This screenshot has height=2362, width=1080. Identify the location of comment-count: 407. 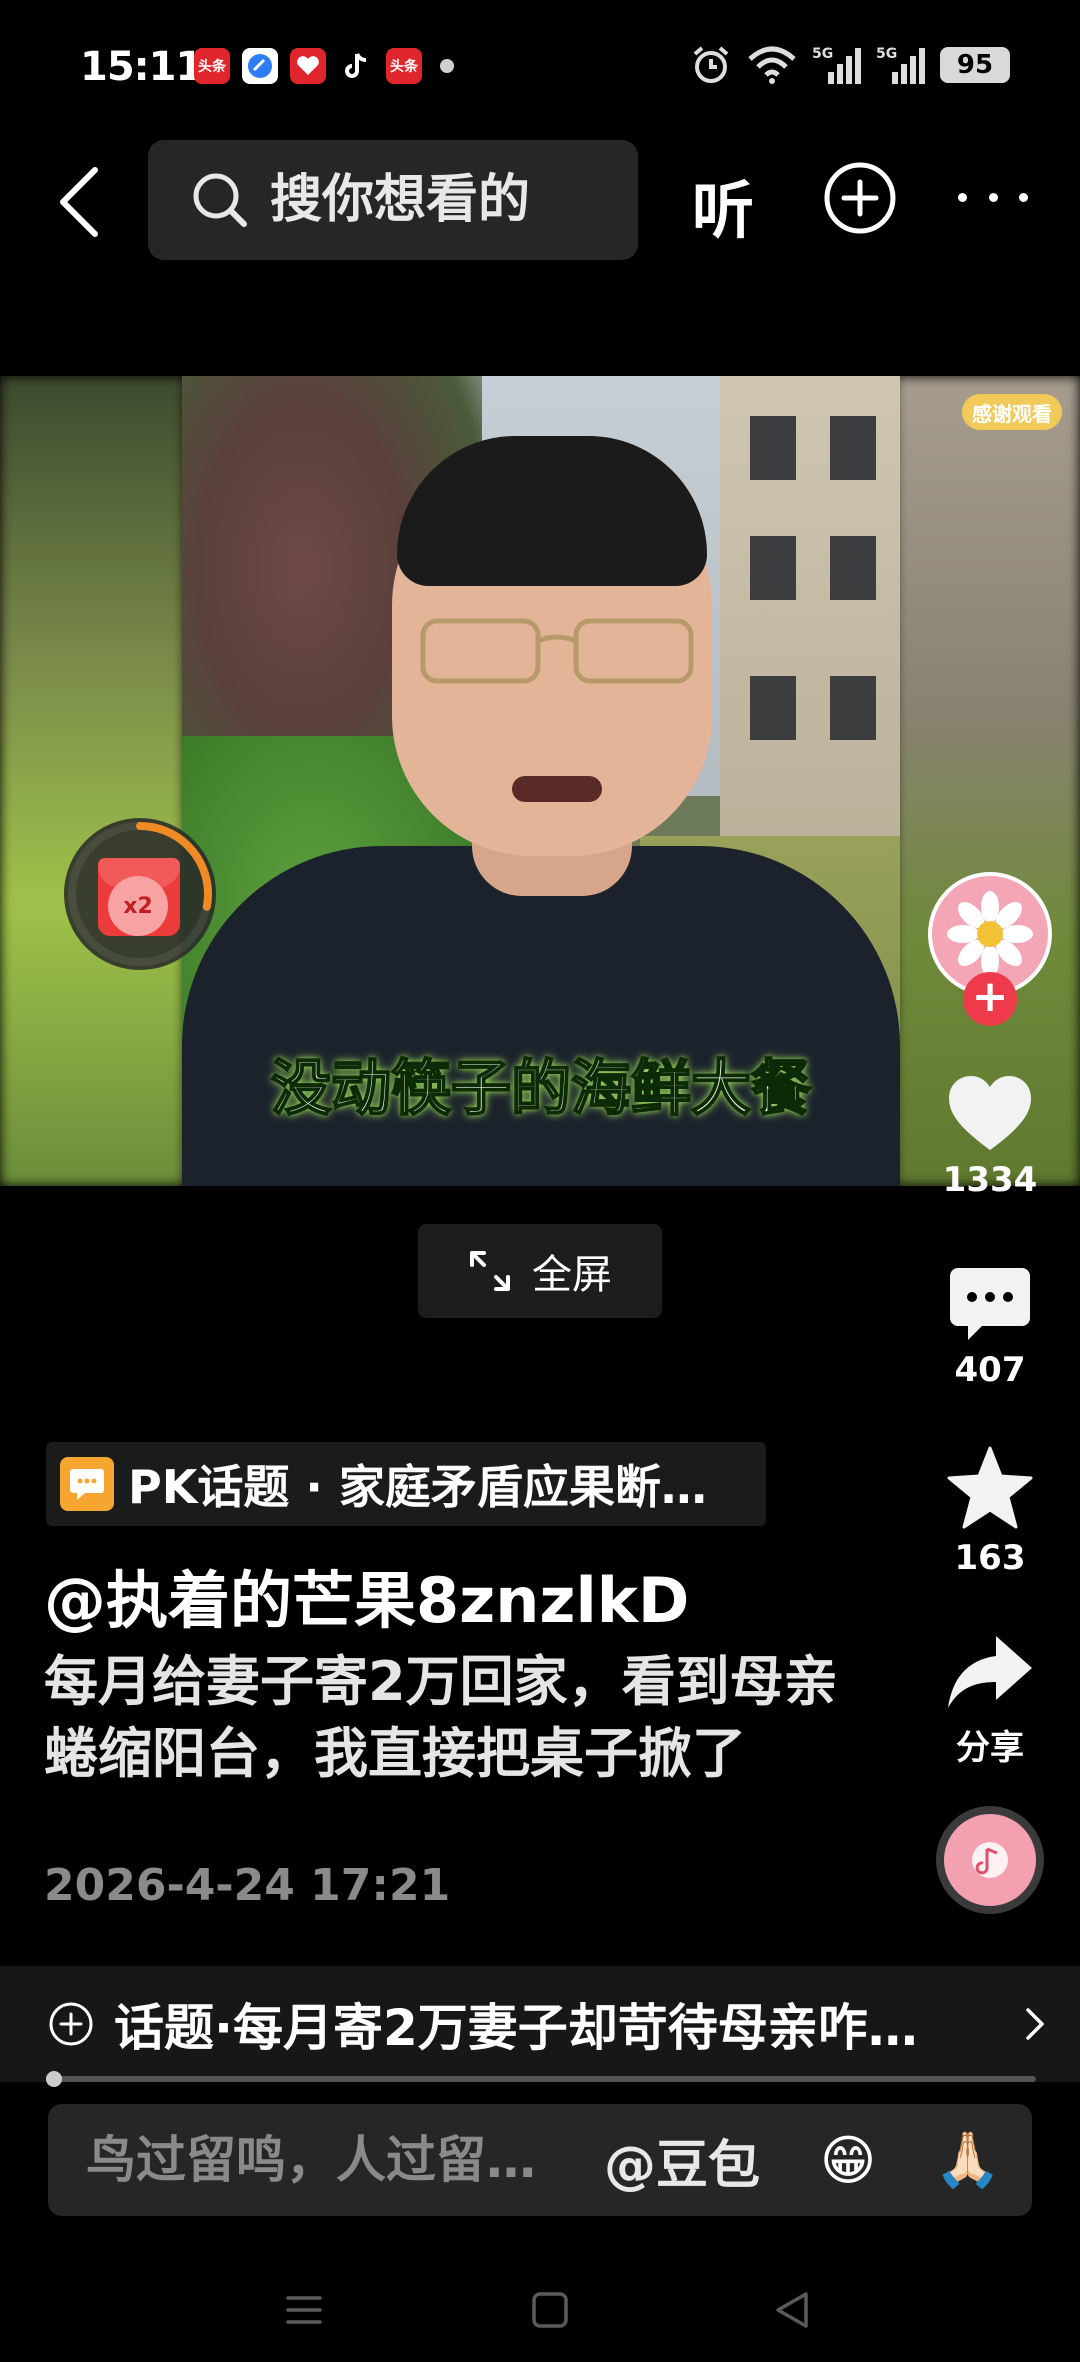
(990, 1370).